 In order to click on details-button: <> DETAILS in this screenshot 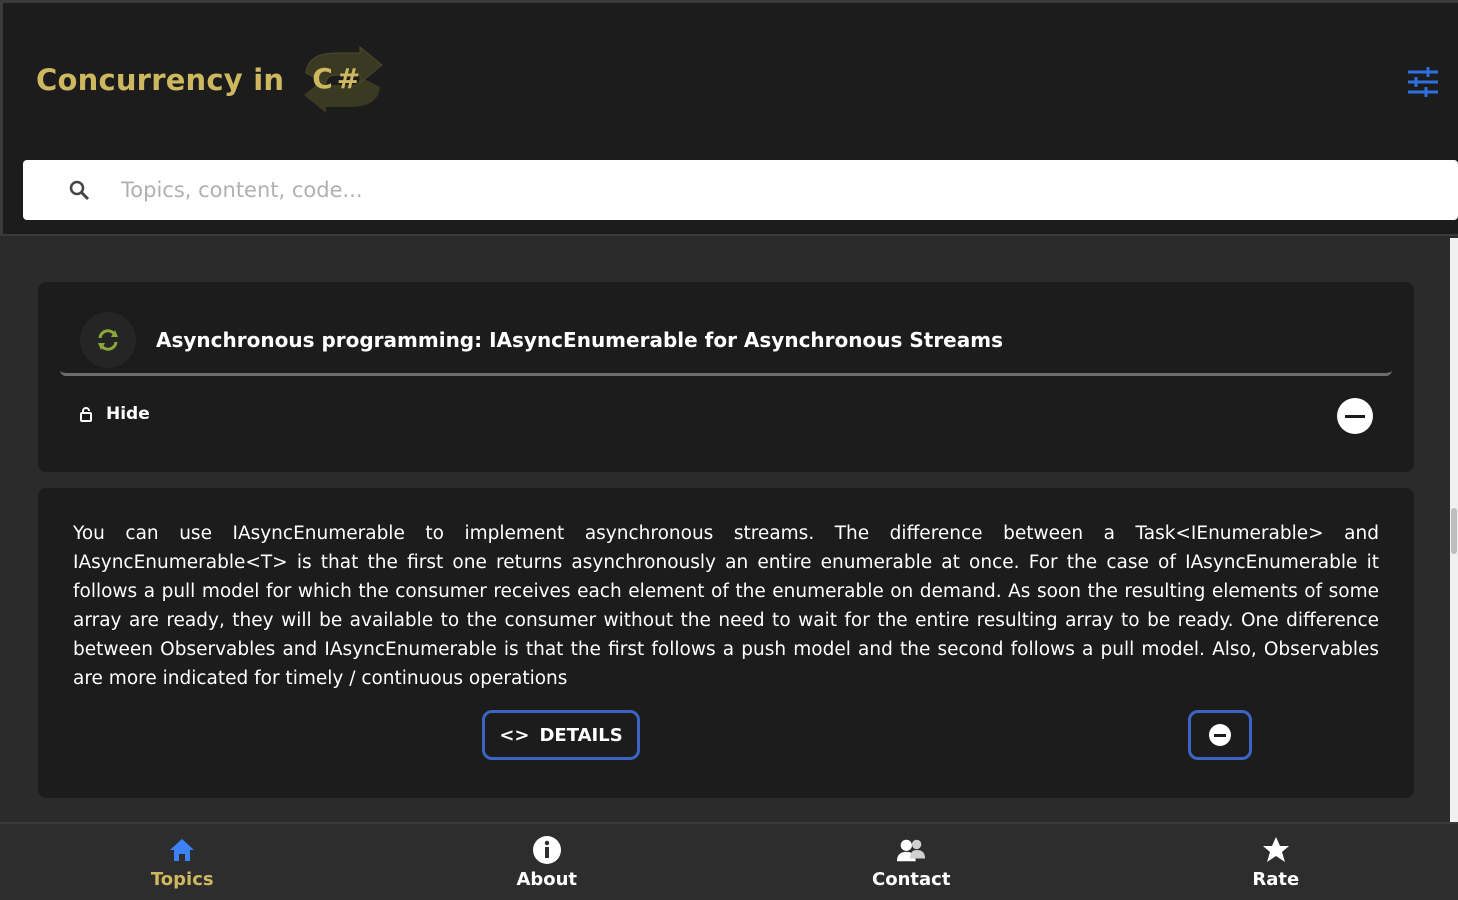, I will do `click(561, 735)`.